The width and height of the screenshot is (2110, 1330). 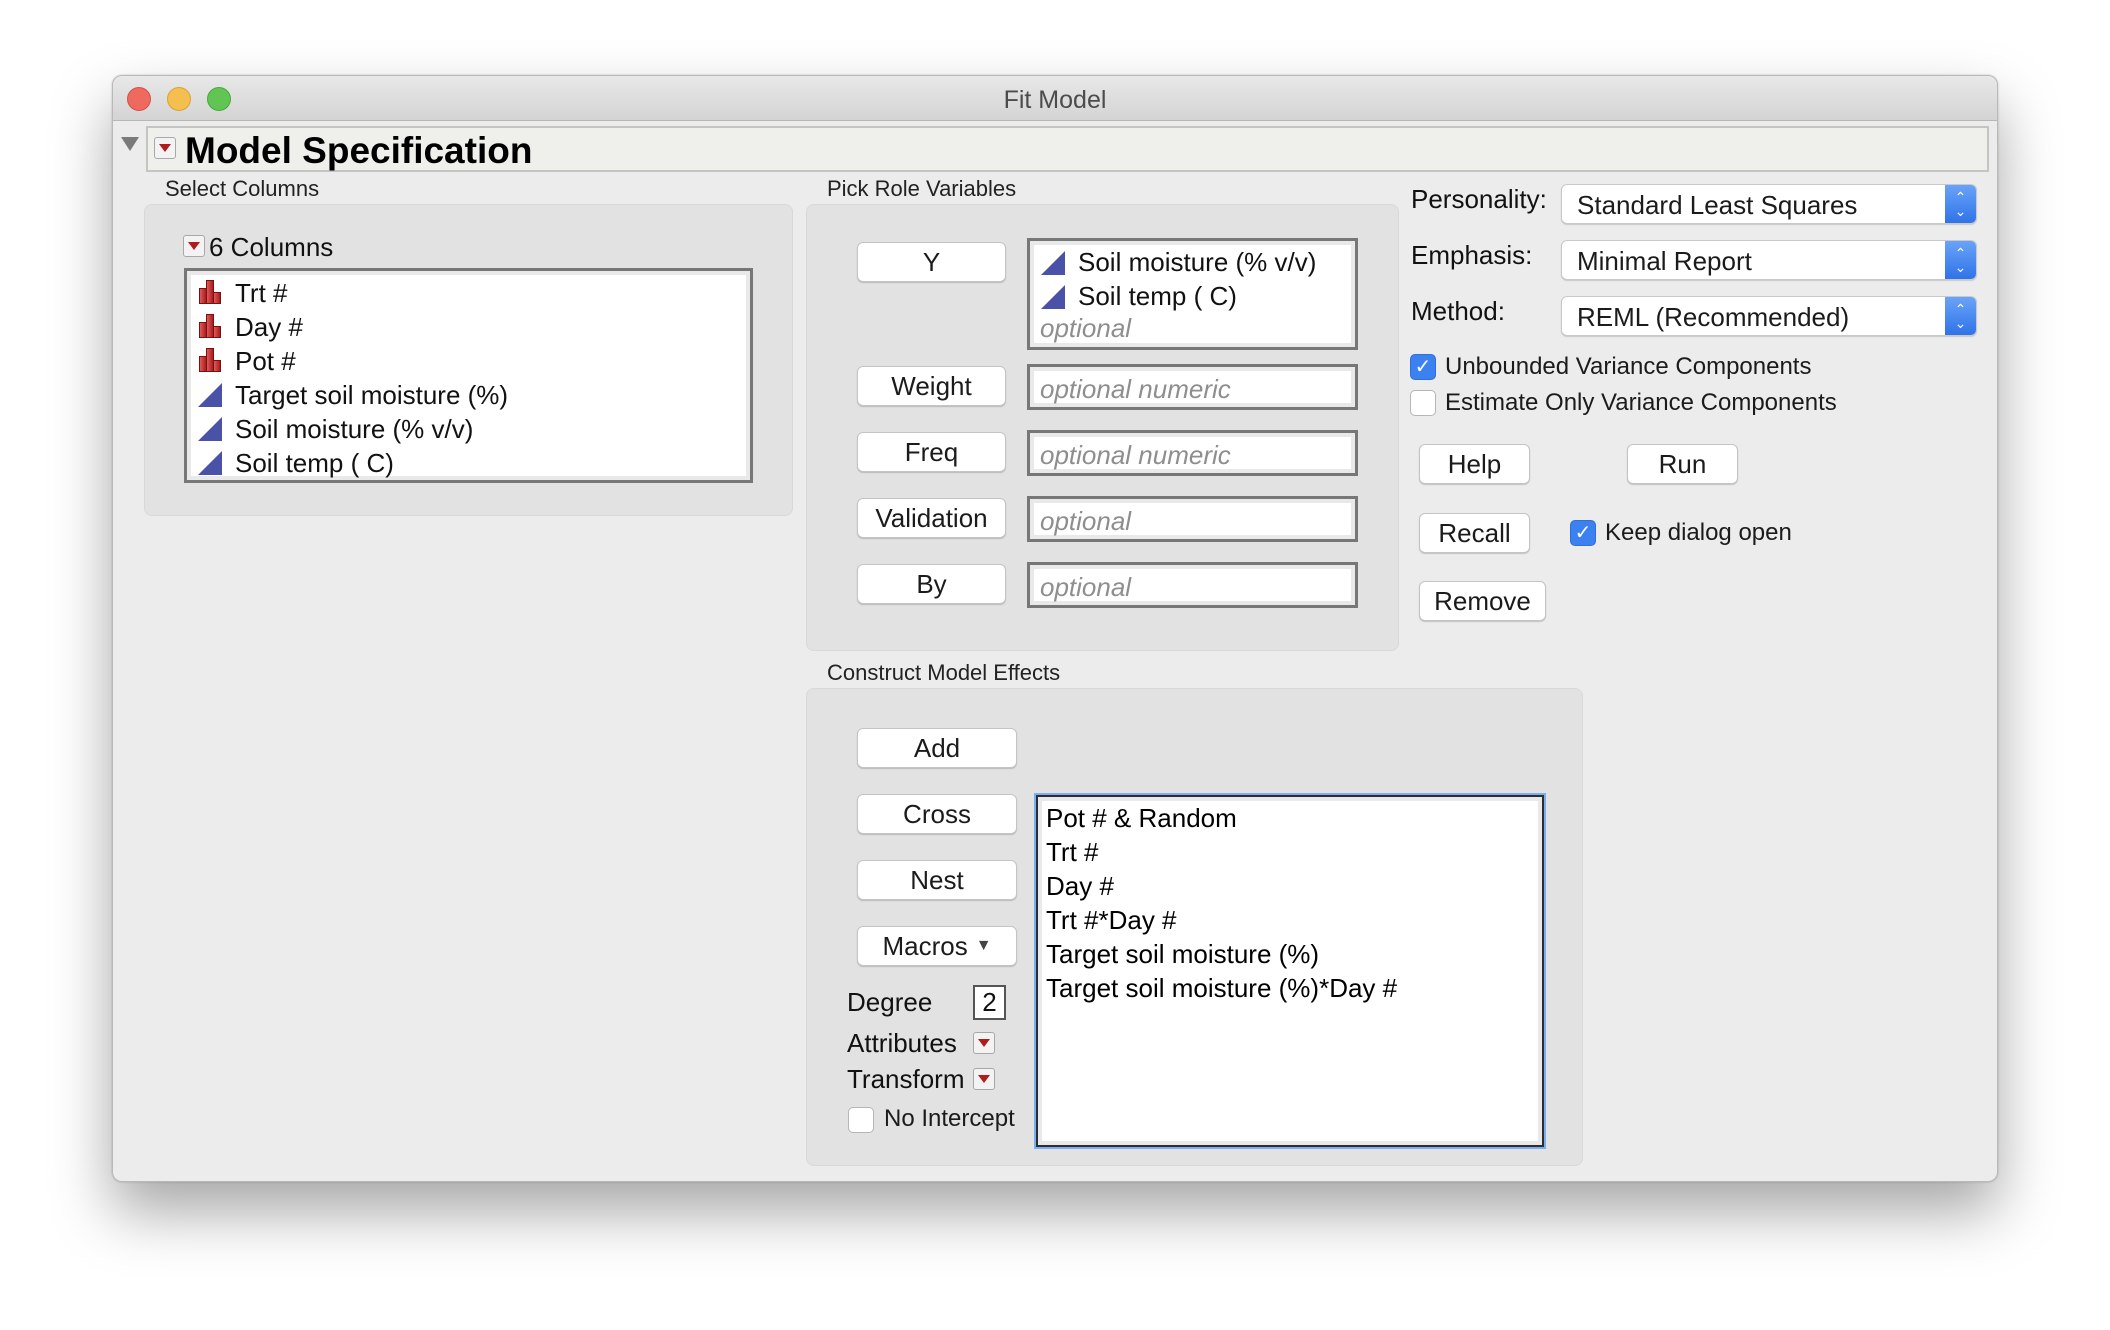 I want to click on emphasis-select: Minimal Report ⌃ ⌄, so click(x=1769, y=260).